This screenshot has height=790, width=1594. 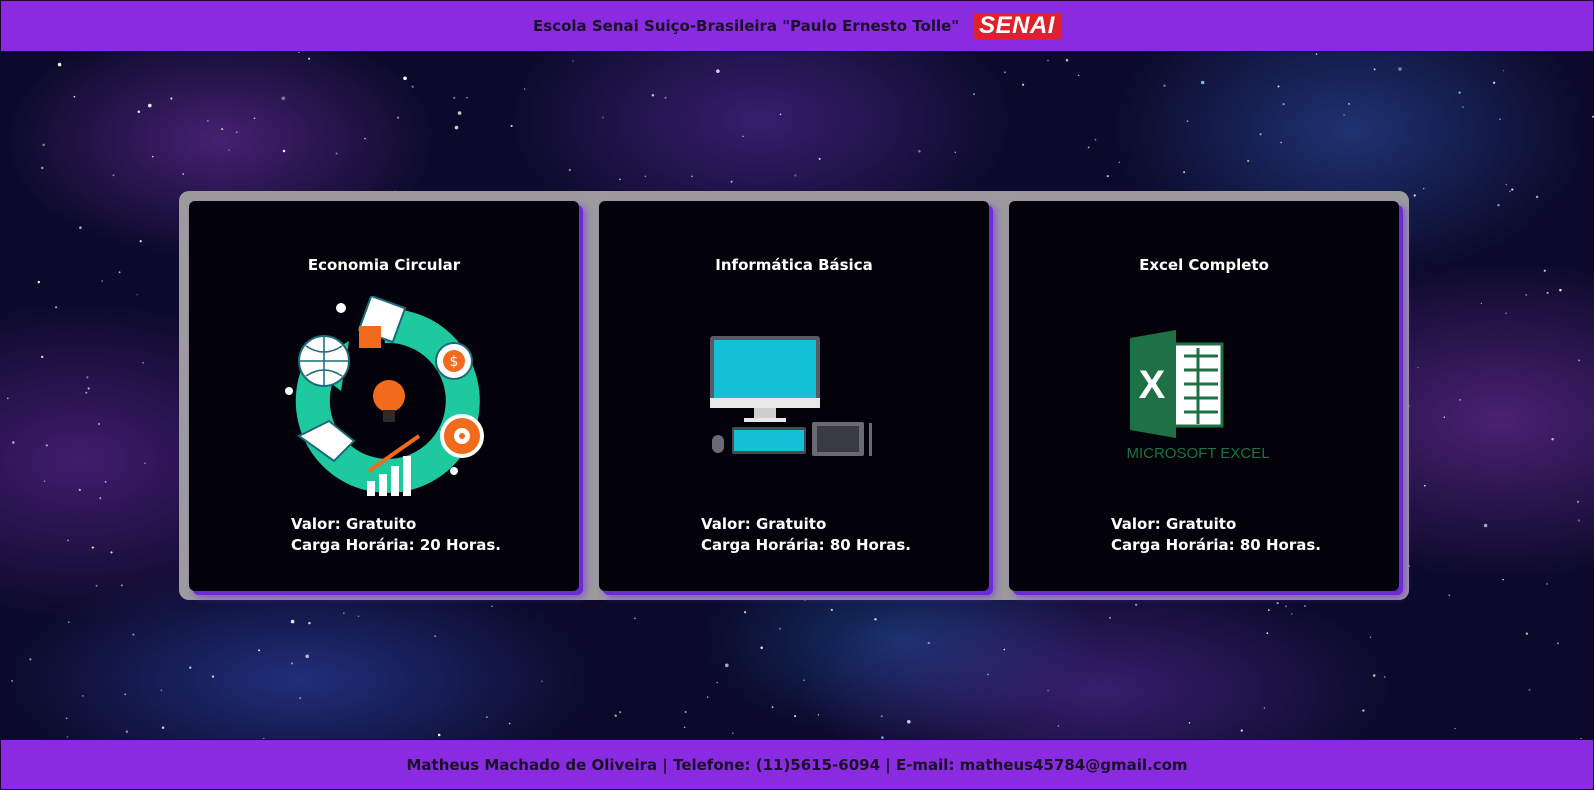 I want to click on svg-text: X, so click(x=1152, y=385).